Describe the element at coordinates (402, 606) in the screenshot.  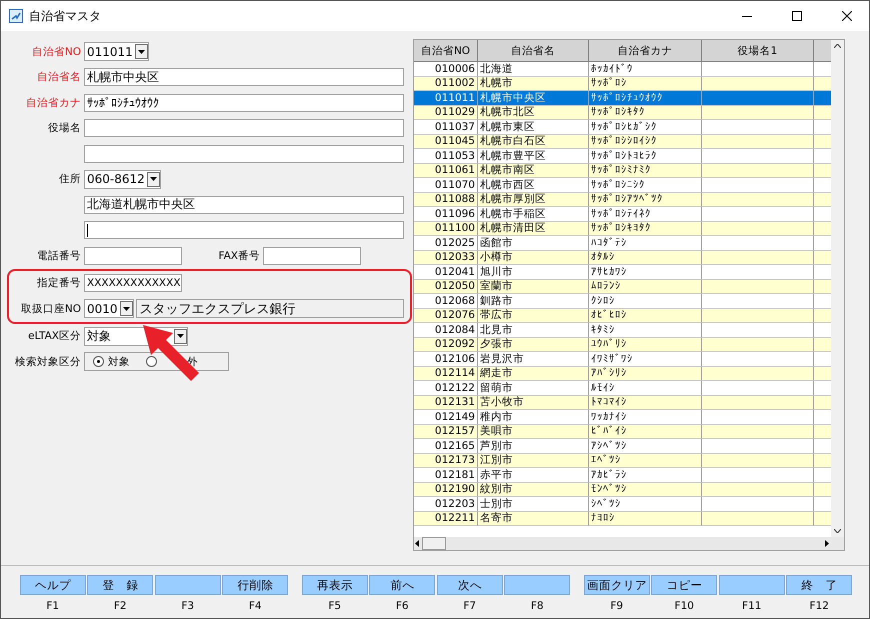
I see `key-label: F6` at that location.